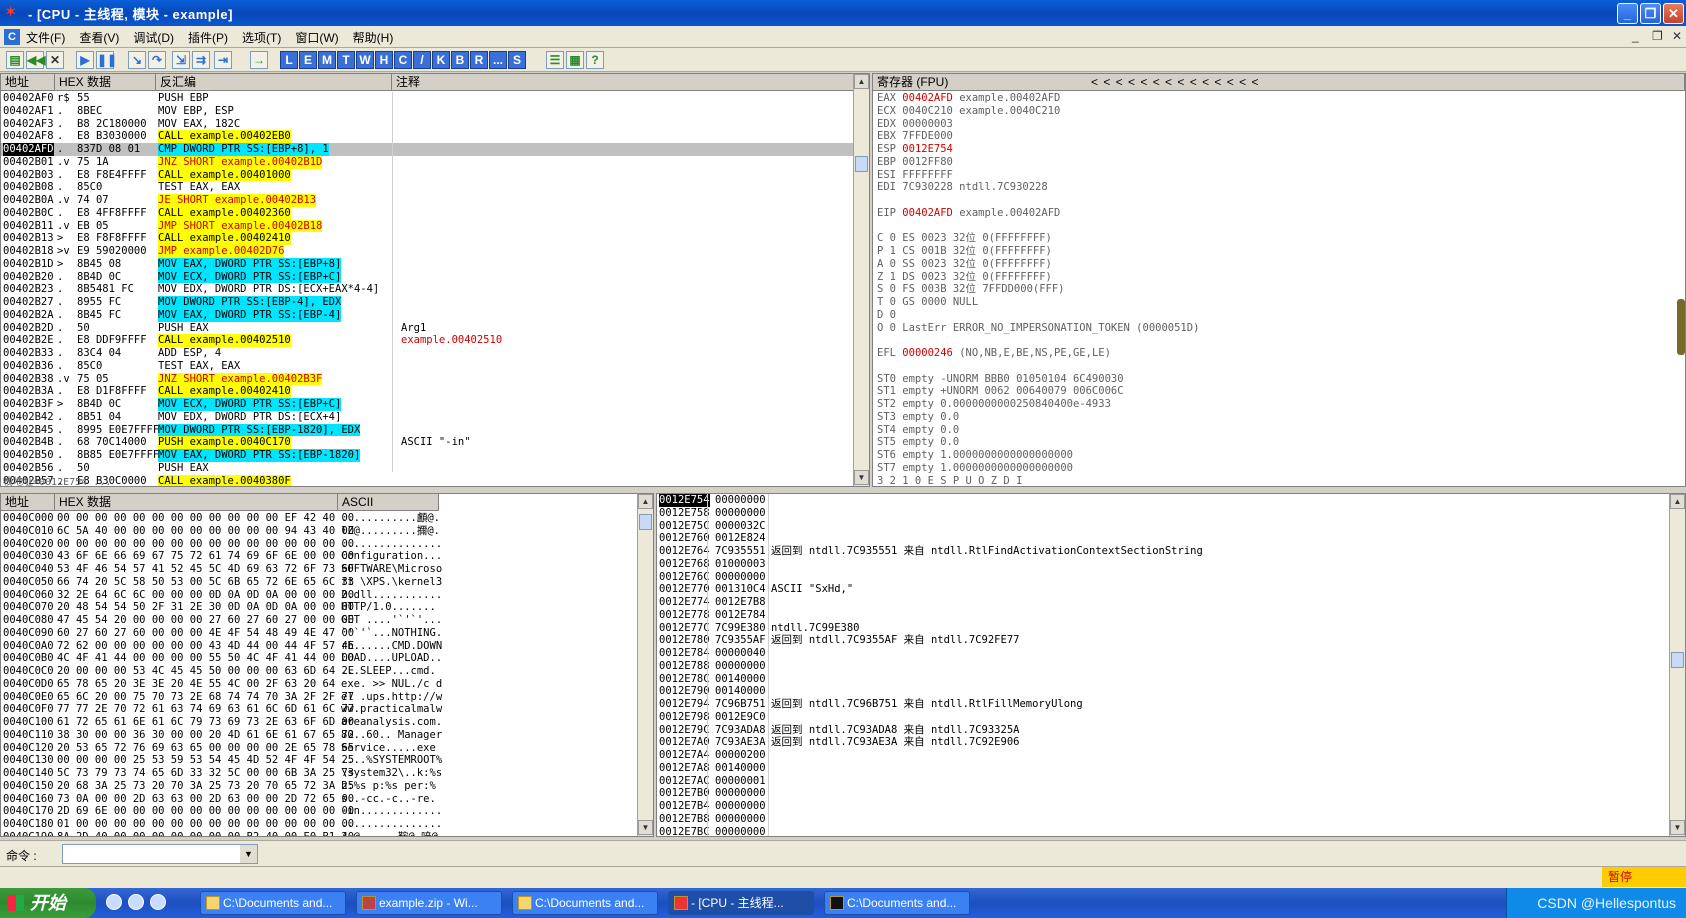 Image resolution: width=1686 pixels, height=918 pixels. Describe the element at coordinates (181, 60) in the screenshot. I see `trace-into-icon: ⇲` at that location.